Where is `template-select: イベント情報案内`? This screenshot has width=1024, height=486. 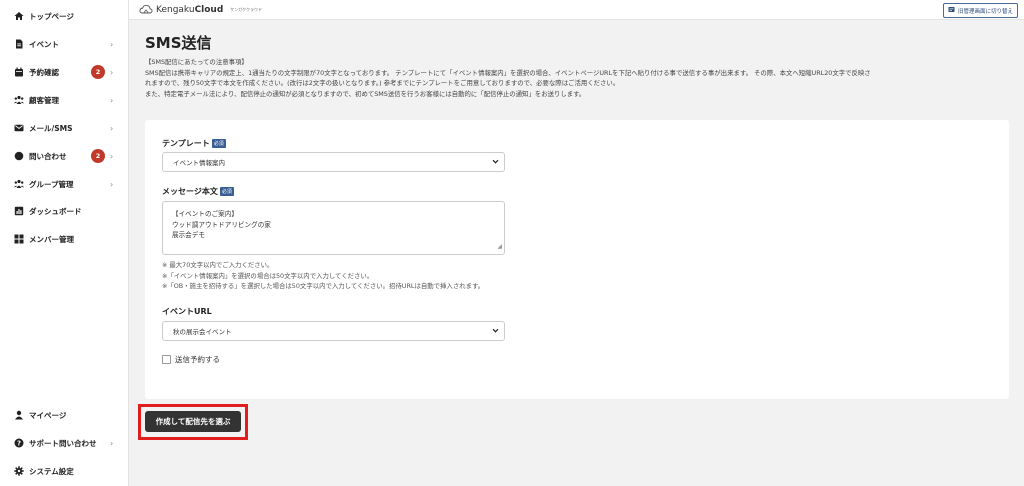
template-select: イベント情報案内 is located at coordinates (333, 162).